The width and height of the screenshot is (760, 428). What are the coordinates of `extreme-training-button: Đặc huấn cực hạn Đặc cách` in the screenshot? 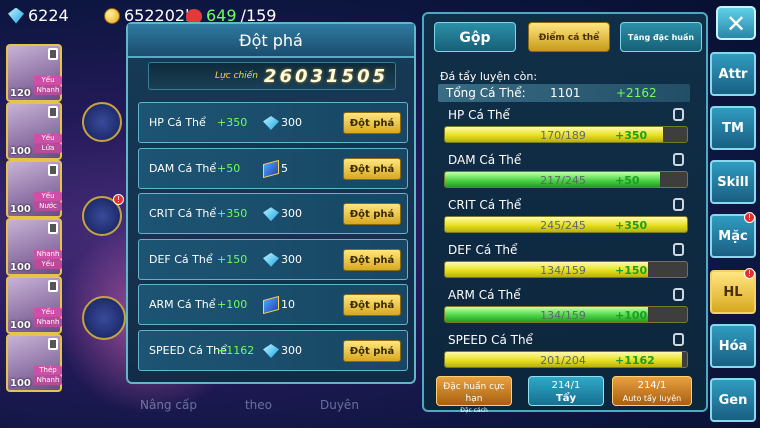 It's located at (474, 395).